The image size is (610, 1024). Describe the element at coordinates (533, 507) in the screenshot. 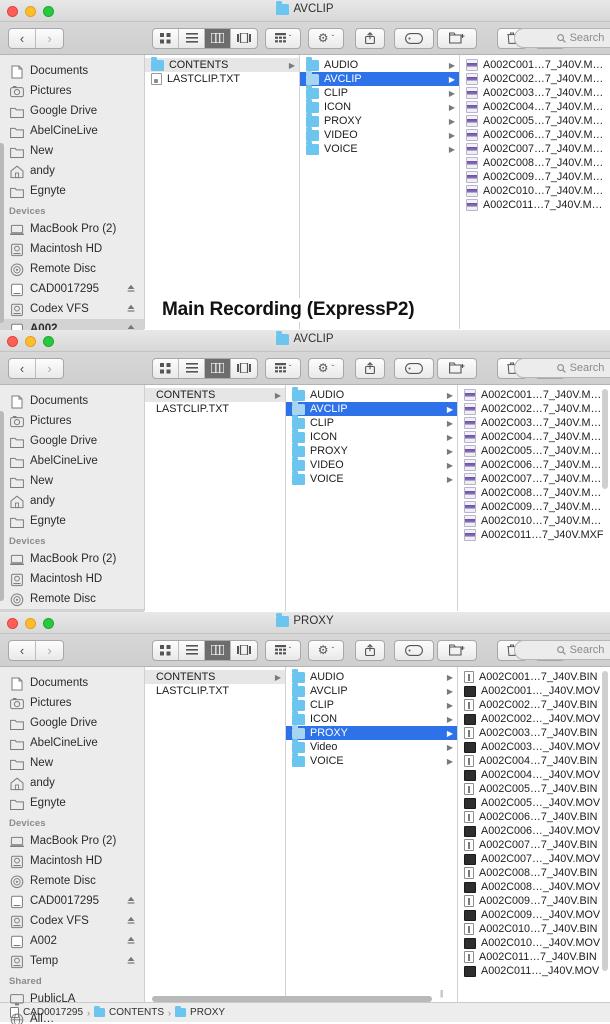

I see `file-row: A002C009…7_J40V.MXF` at that location.